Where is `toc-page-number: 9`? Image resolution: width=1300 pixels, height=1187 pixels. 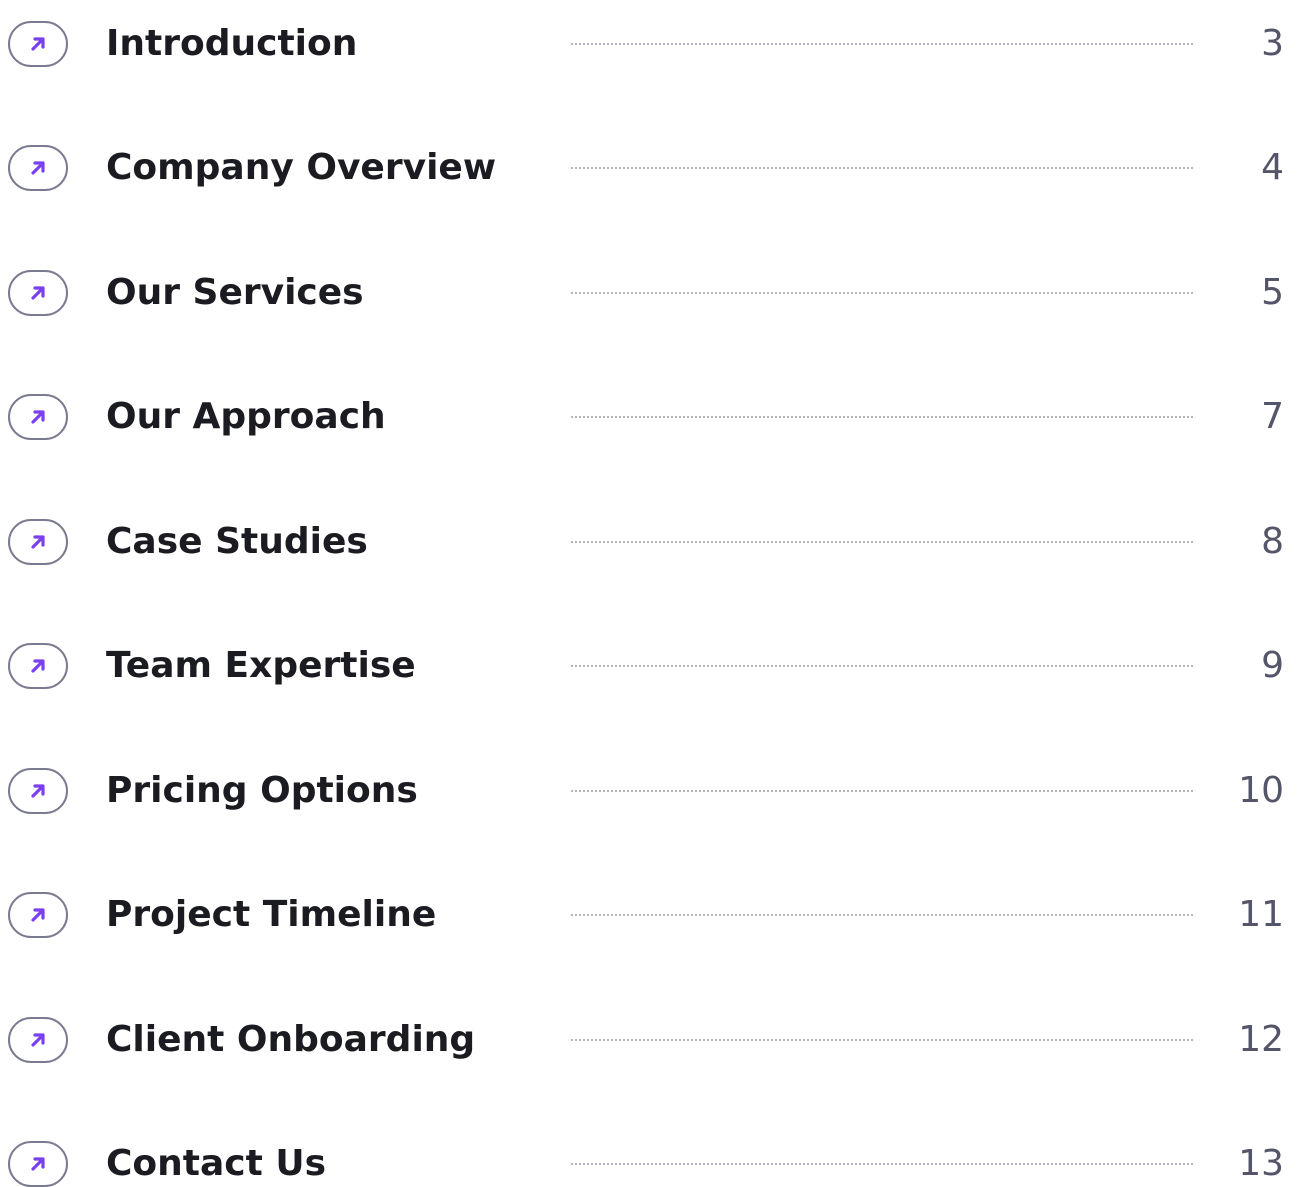 toc-page-number: 9 is located at coordinates (1272, 665).